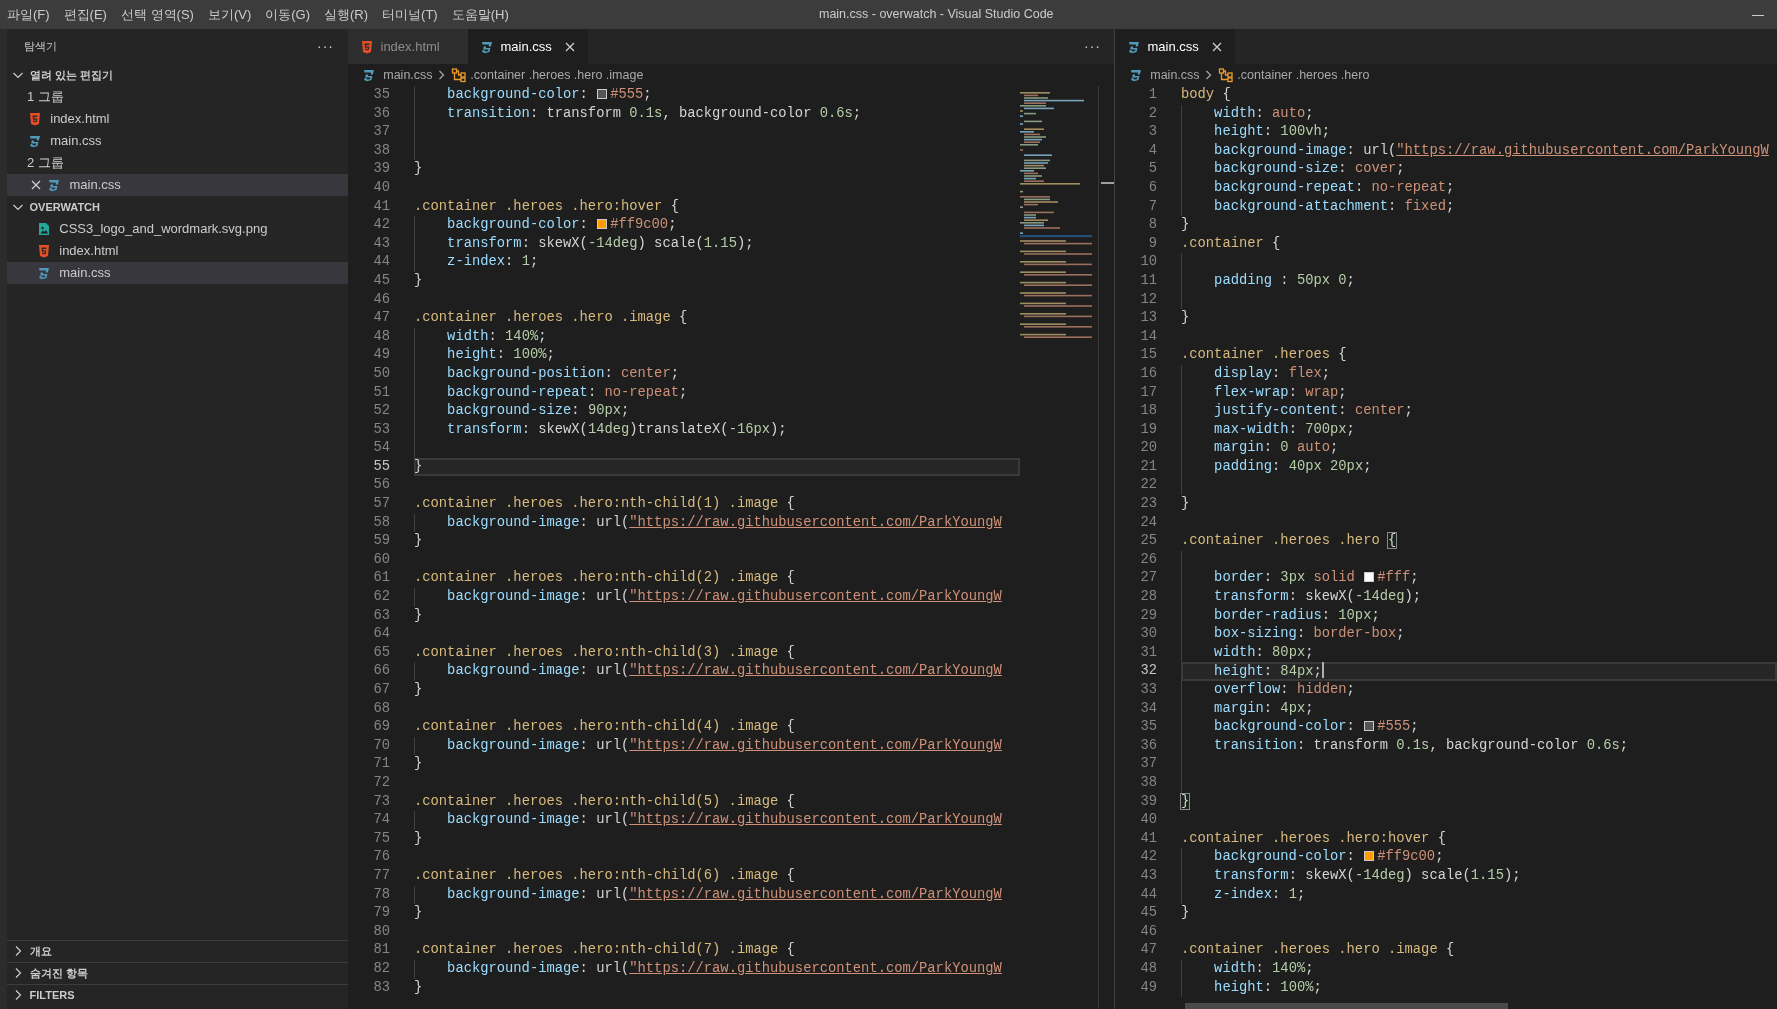 Image resolution: width=1777 pixels, height=1009 pixels. I want to click on line-number: 76, so click(381, 857).